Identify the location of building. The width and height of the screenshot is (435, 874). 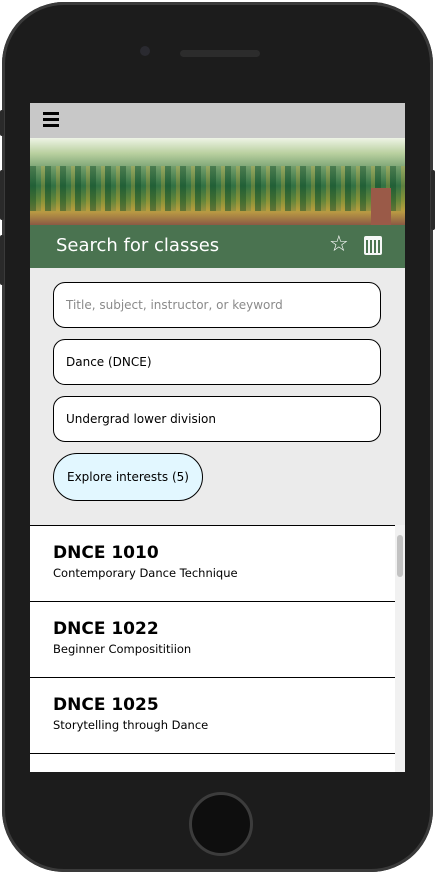
(381, 206).